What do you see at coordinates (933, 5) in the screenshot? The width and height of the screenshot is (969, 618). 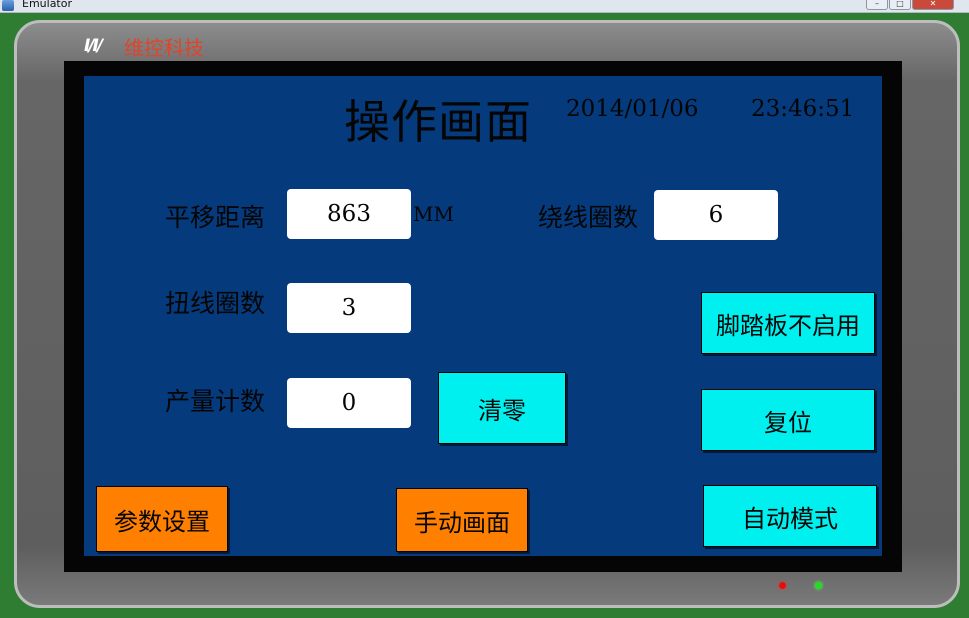 I see `close-button: ✕` at bounding box center [933, 5].